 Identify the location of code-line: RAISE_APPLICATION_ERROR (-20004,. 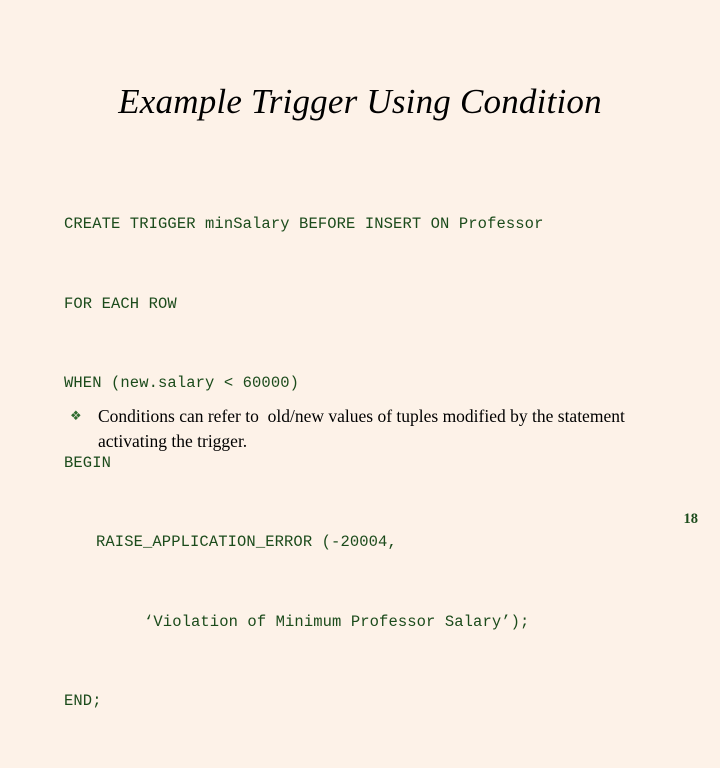
(246, 542).